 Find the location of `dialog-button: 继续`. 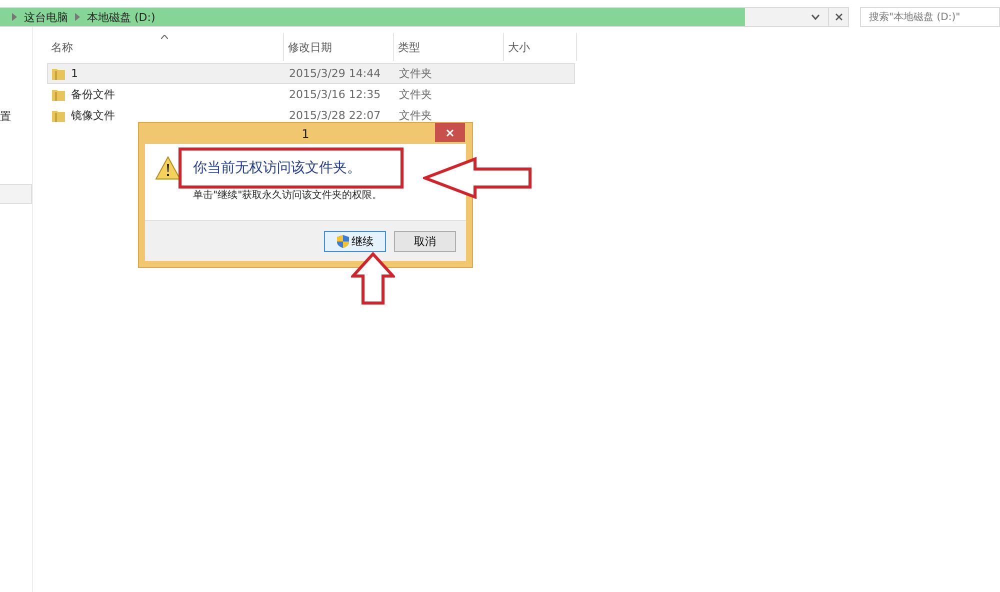

dialog-button: 继续 is located at coordinates (355, 241).